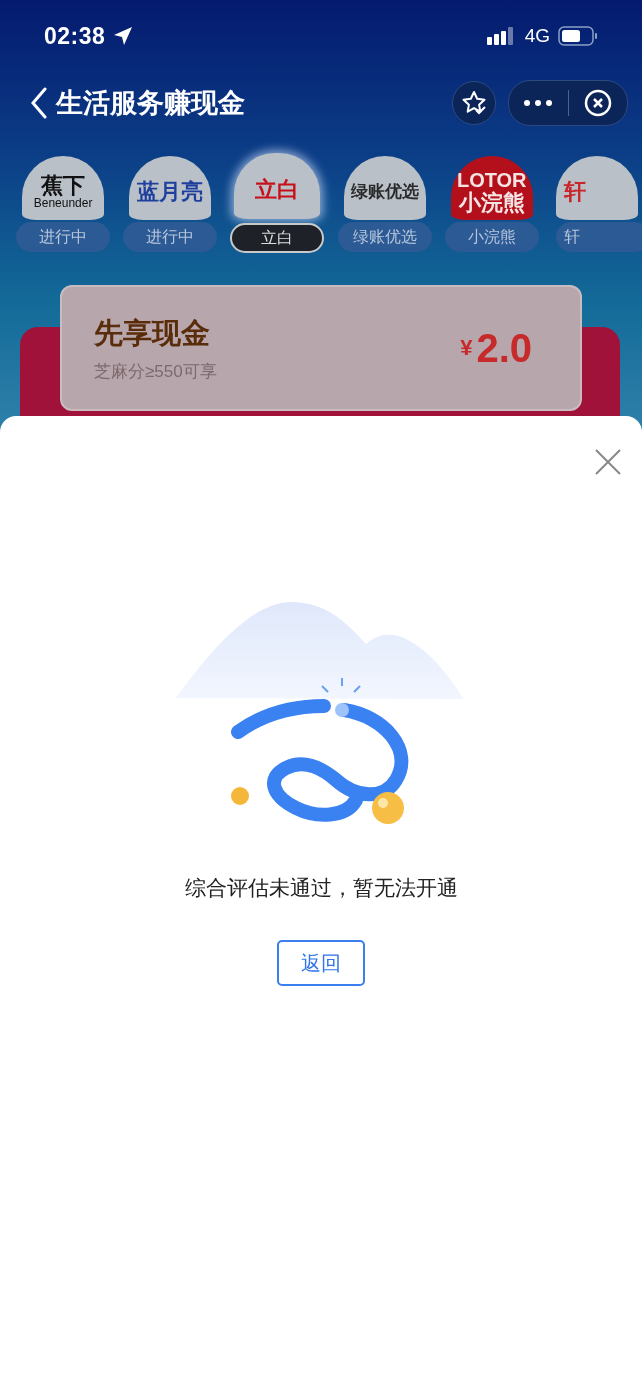  I want to click on result-message: 综合评估未通过，暂无法开通, so click(321, 888).